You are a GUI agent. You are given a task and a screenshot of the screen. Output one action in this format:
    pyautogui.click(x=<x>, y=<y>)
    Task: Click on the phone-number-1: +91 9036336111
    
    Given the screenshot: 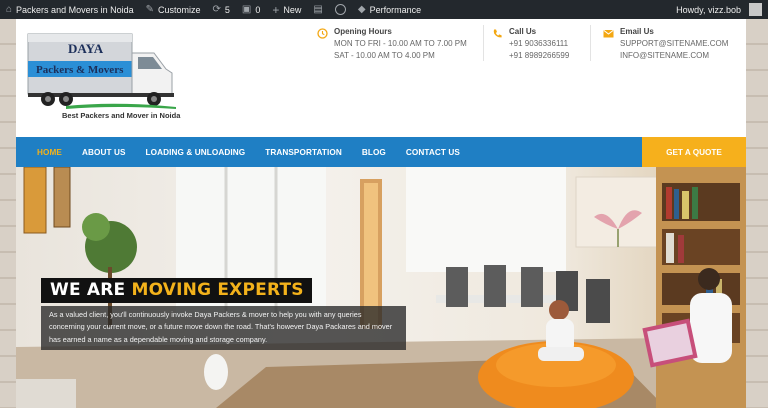 What is the action you would take?
    pyautogui.click(x=538, y=43)
    